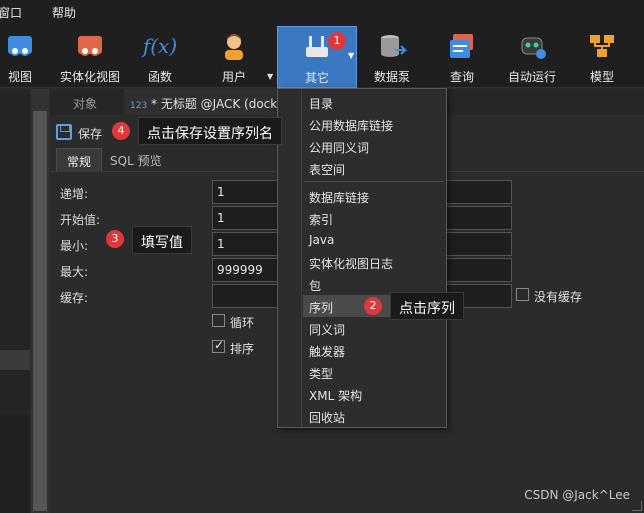 This screenshot has width=644, height=513. I want to click on model-icon, so click(602, 46).